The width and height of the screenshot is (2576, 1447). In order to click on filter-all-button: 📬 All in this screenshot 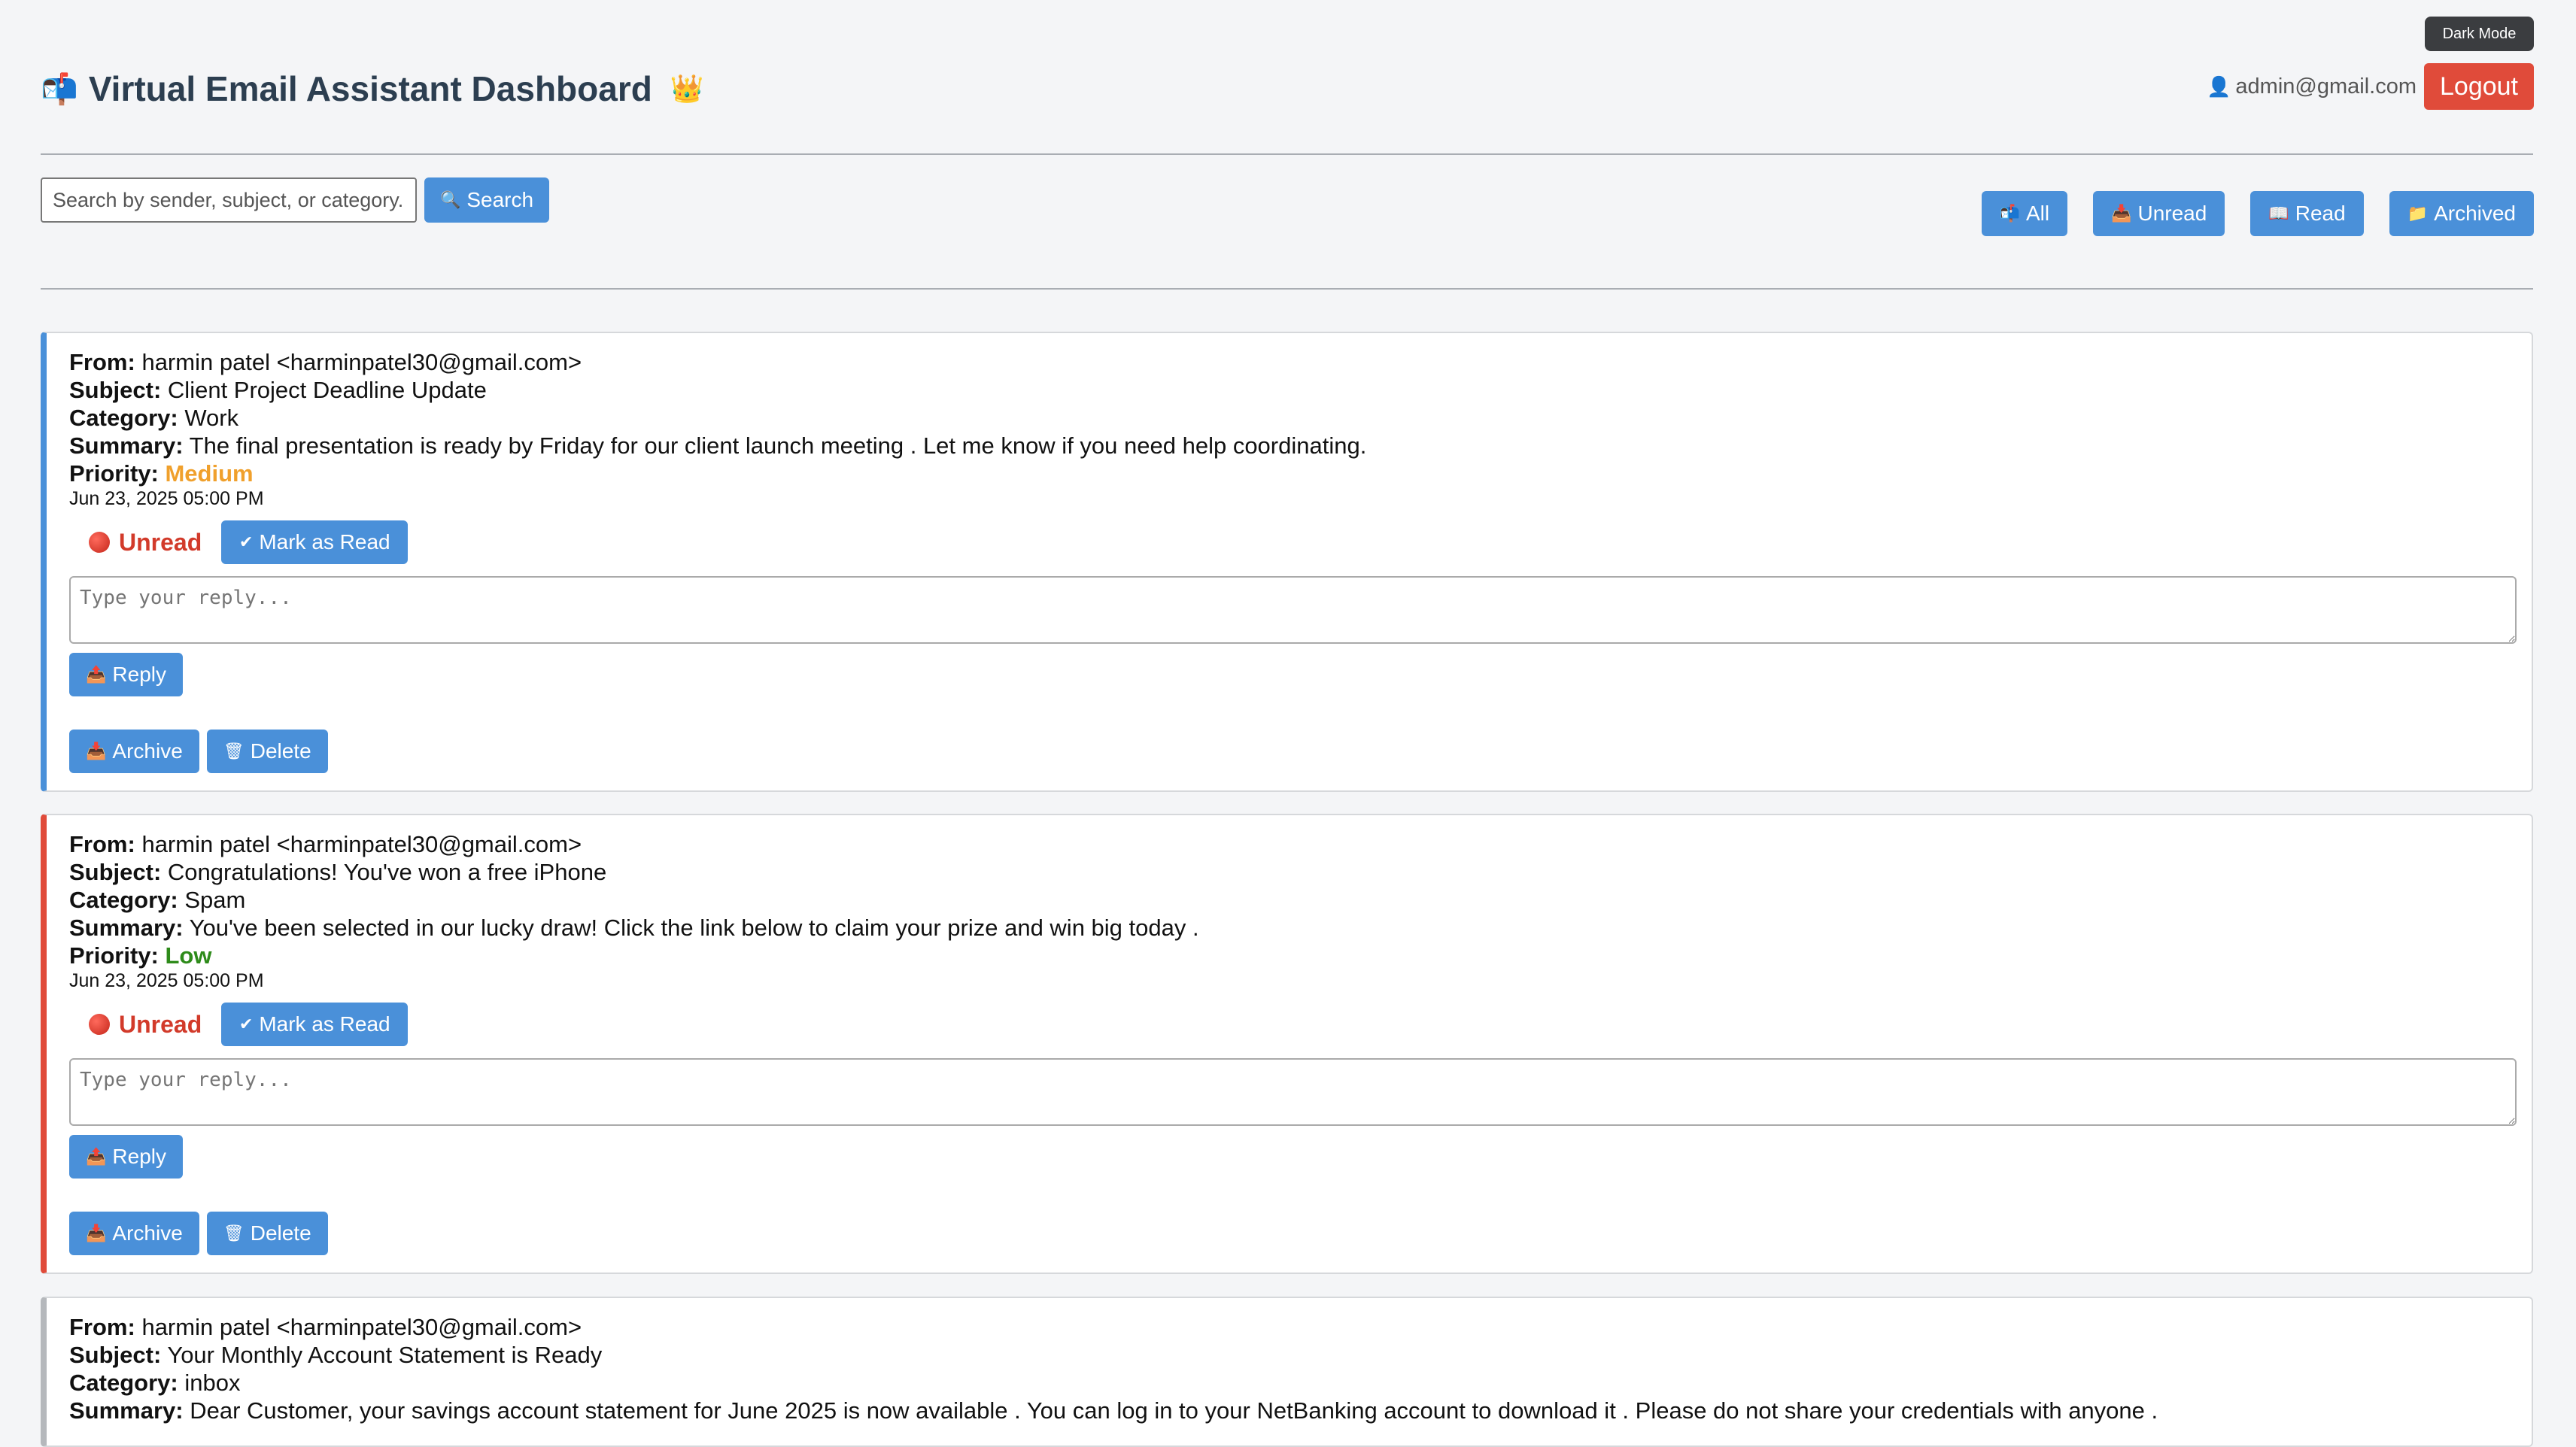, I will do `click(2025, 213)`.